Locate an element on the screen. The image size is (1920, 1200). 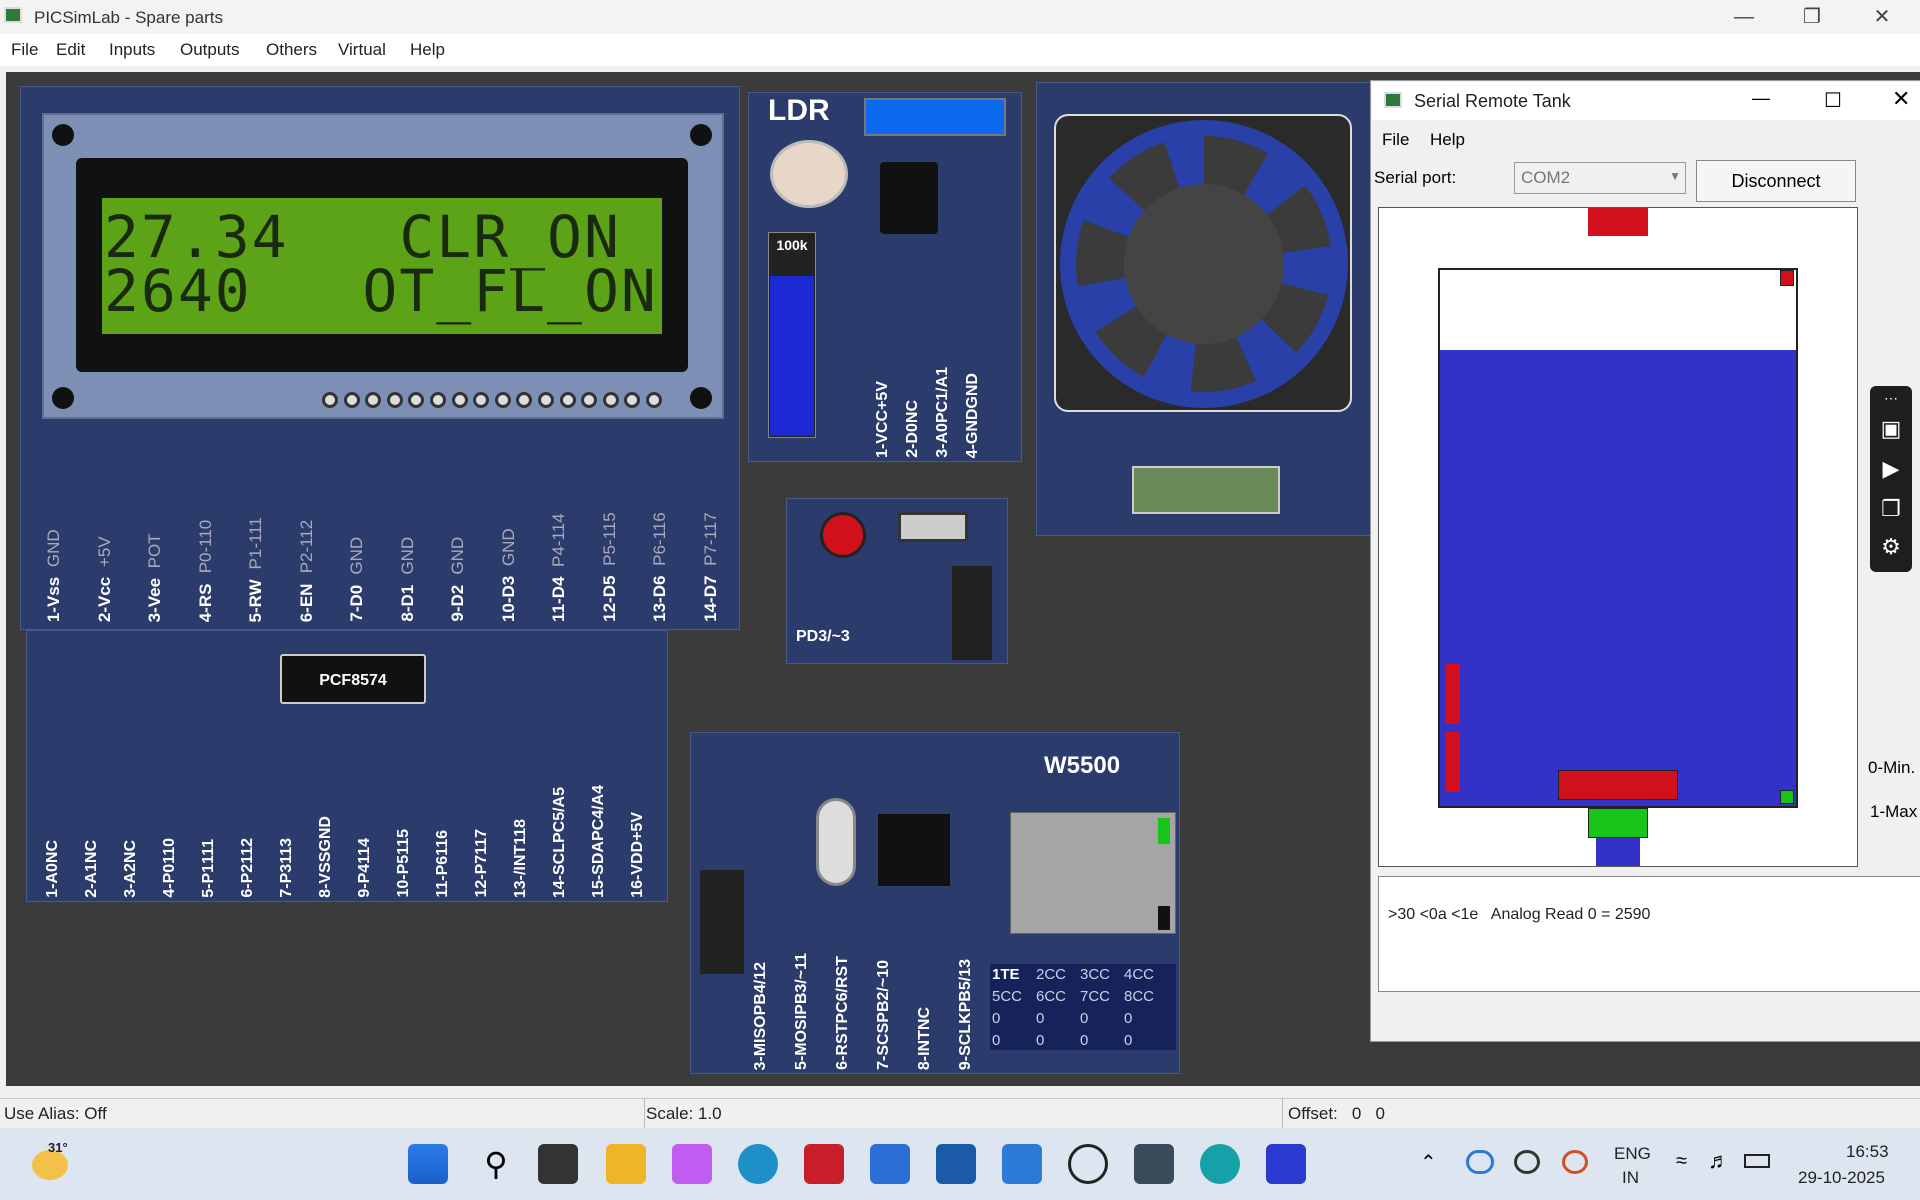
pin-label: 15-SDAPC4/A4 is located at coordinates (599, 841).